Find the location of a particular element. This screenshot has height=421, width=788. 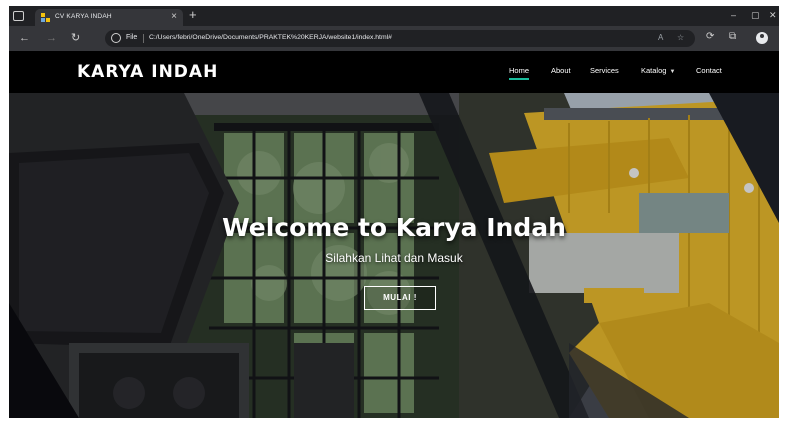

brand-logo: KARYA INDAH is located at coordinates (147, 72).